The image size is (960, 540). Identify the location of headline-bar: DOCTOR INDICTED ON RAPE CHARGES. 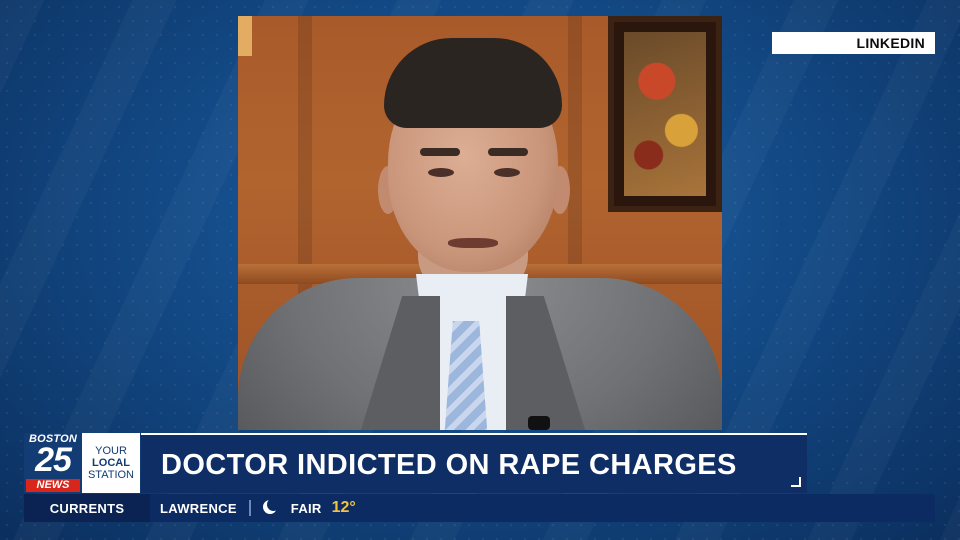
(474, 463).